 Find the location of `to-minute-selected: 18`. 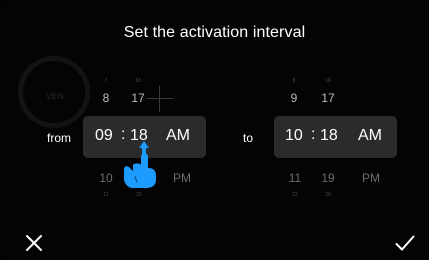

to-minute-selected: 18 is located at coordinates (329, 136).